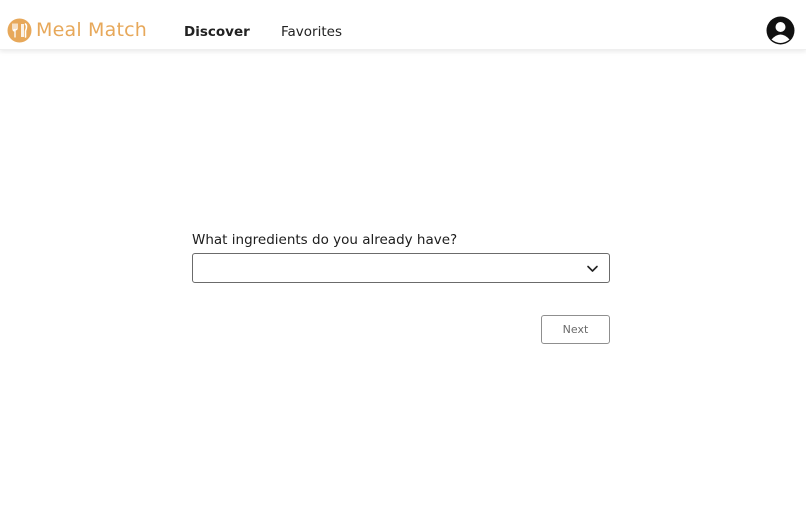 This screenshot has width=806, height=514. I want to click on next-button: Next, so click(575, 329).